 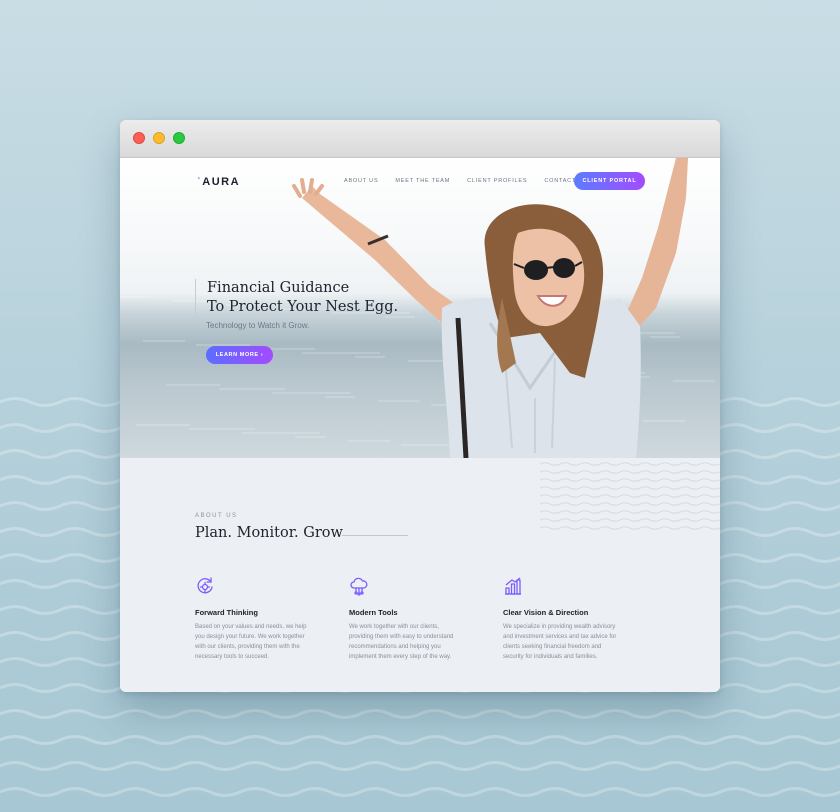 I want to click on learn-more-button: LEARN MORE ›, so click(x=239, y=355).